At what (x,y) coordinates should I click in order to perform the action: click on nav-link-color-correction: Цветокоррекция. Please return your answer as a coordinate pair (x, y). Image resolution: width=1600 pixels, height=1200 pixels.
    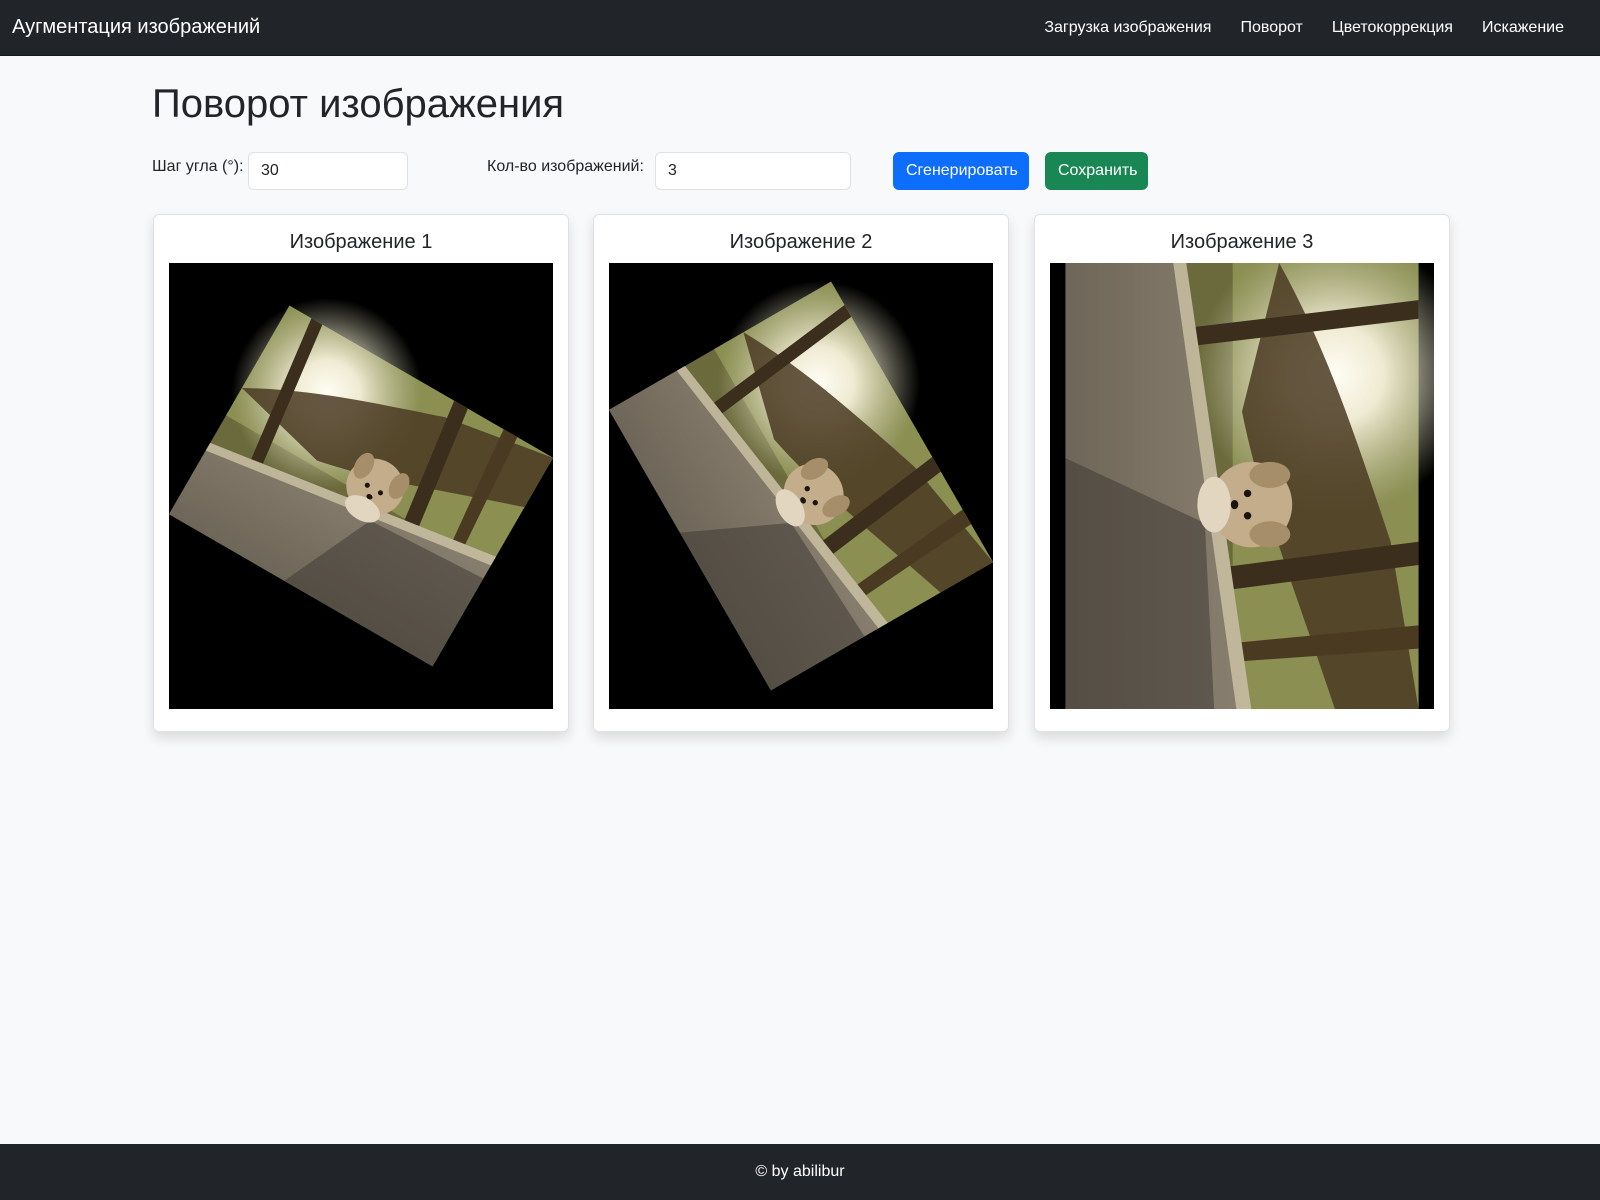
    Looking at the image, I should click on (1392, 28).